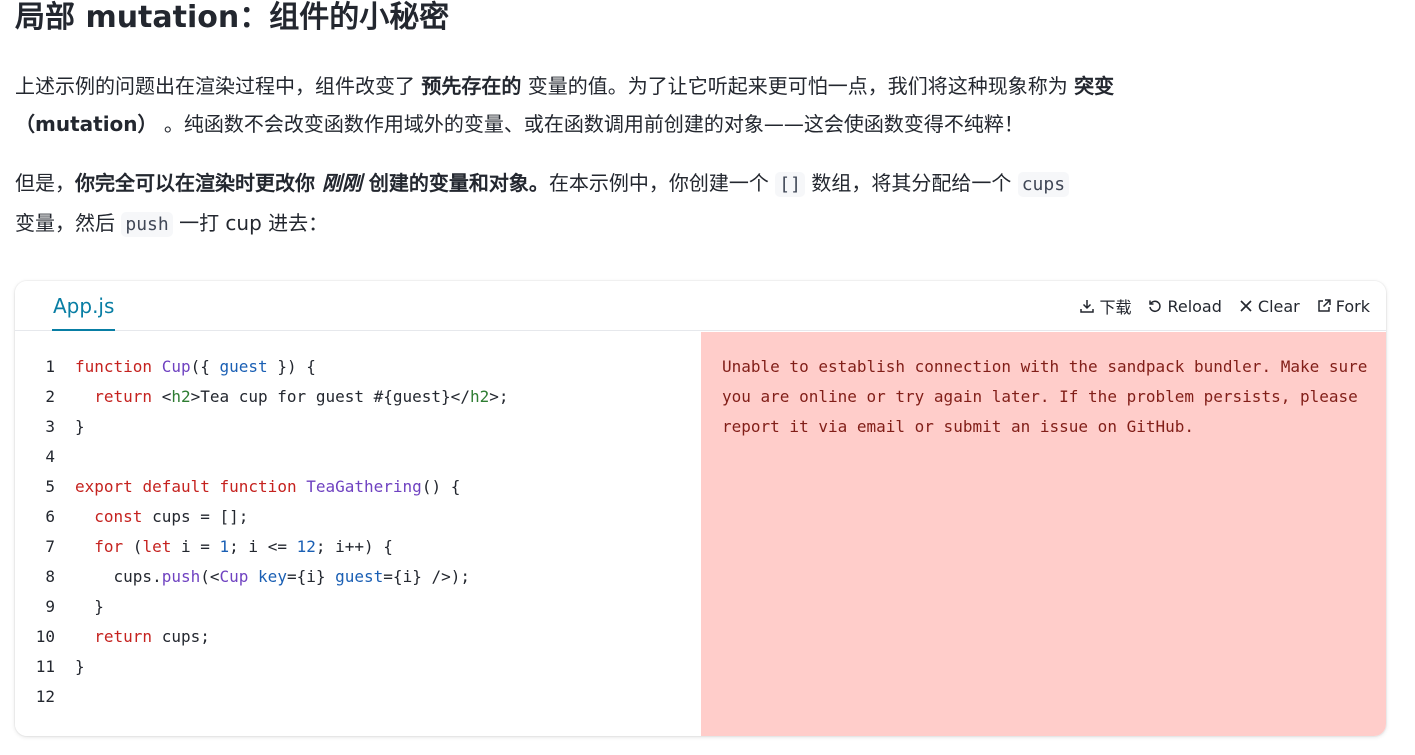  What do you see at coordinates (50, 546) in the screenshot?
I see `line-number: 7` at bounding box center [50, 546].